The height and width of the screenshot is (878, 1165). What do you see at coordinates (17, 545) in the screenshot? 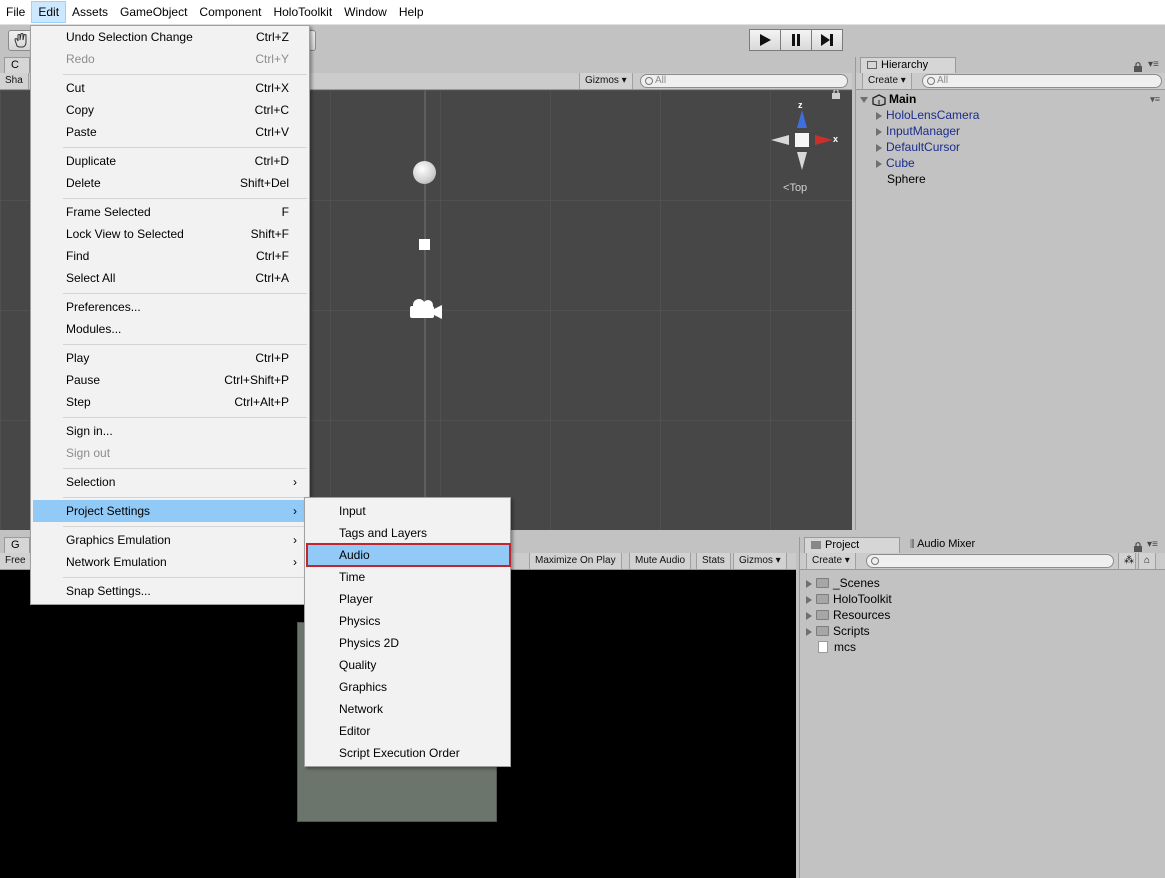
I see `tab-game: G` at bounding box center [17, 545].